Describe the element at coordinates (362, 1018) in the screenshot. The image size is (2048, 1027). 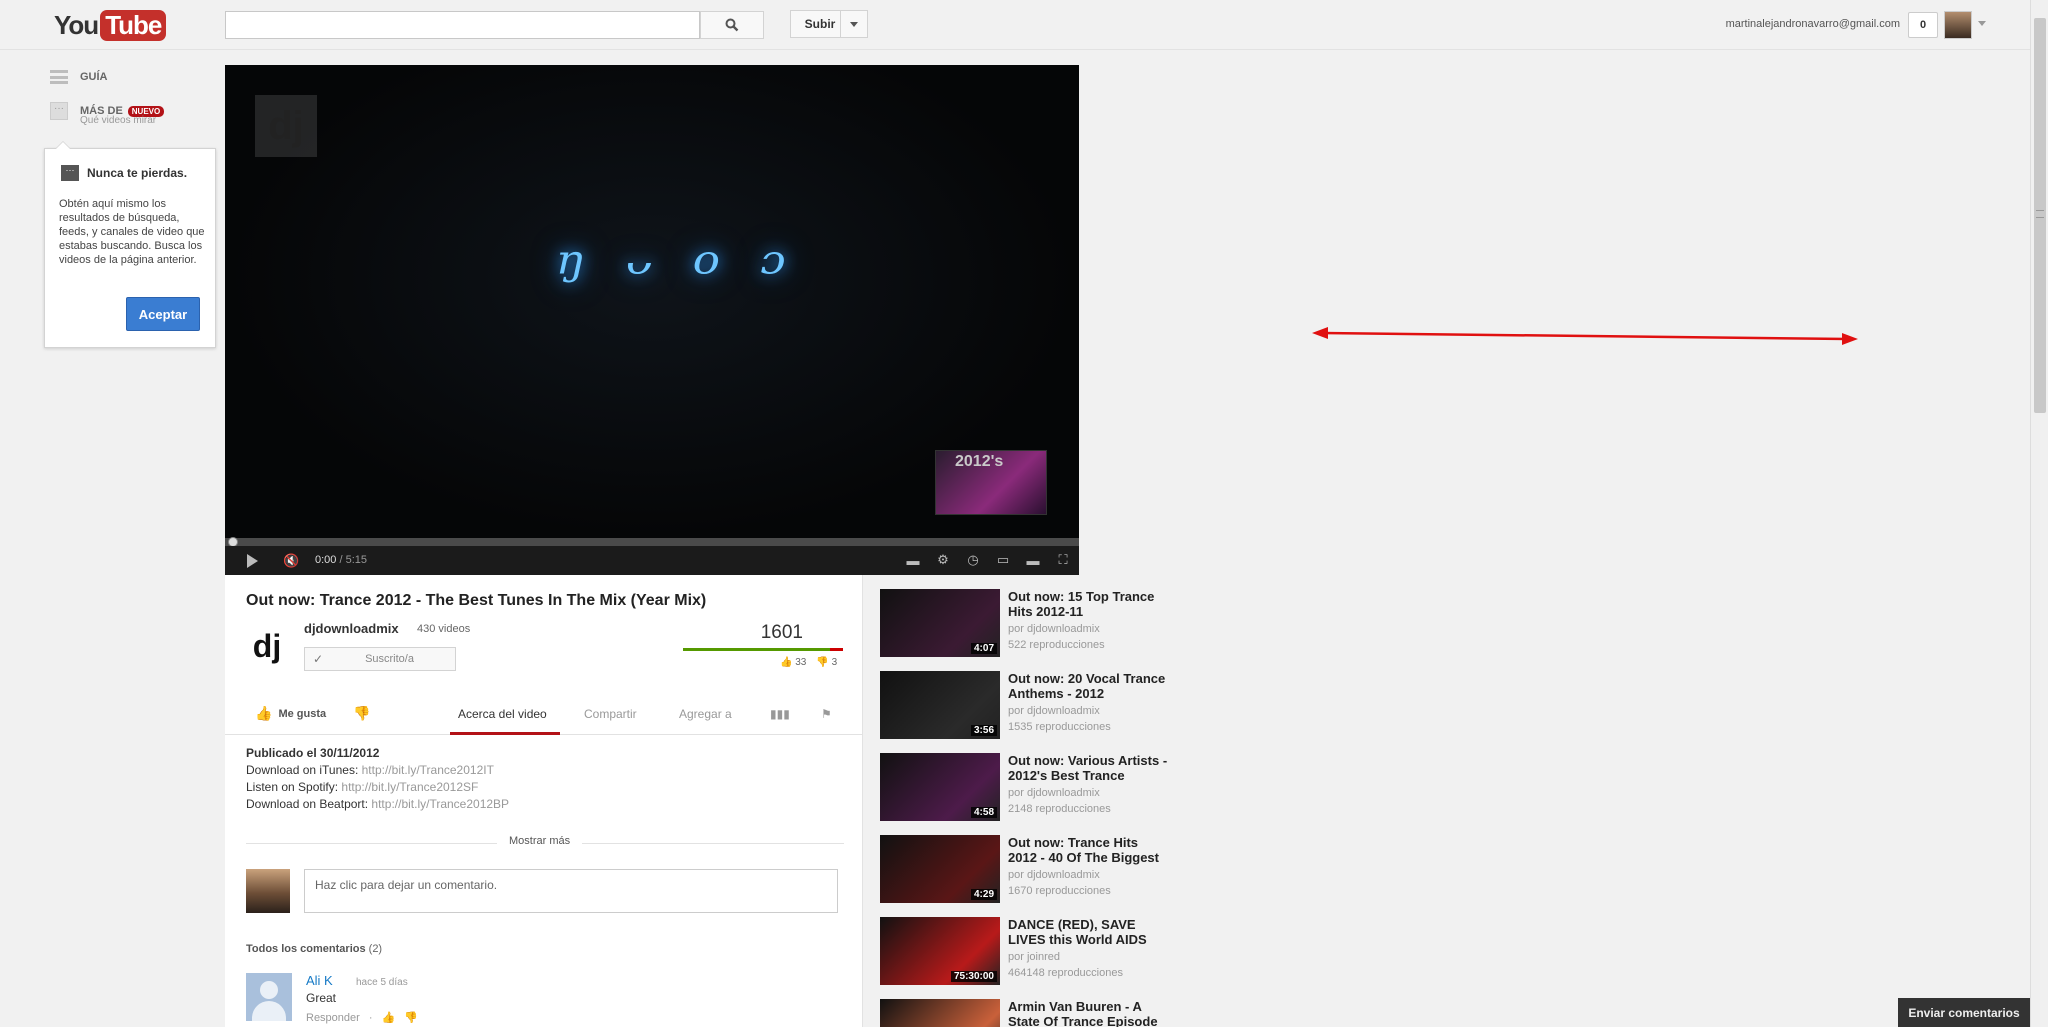
I see `comment-actions: Responder · 👍 👎` at that location.